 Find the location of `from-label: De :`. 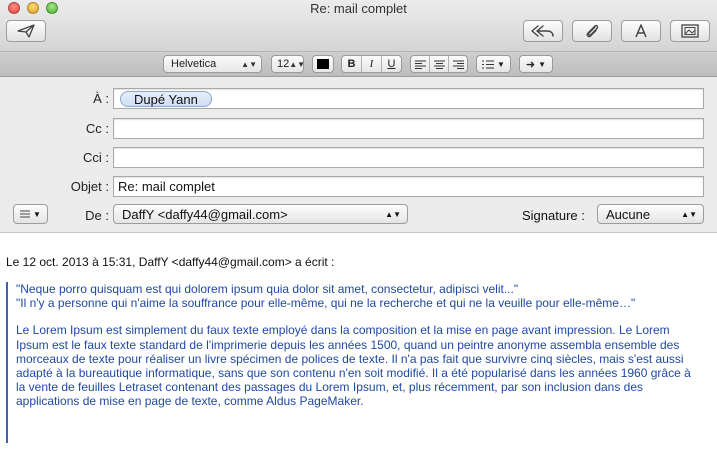

from-label: De : is located at coordinates (97, 215).